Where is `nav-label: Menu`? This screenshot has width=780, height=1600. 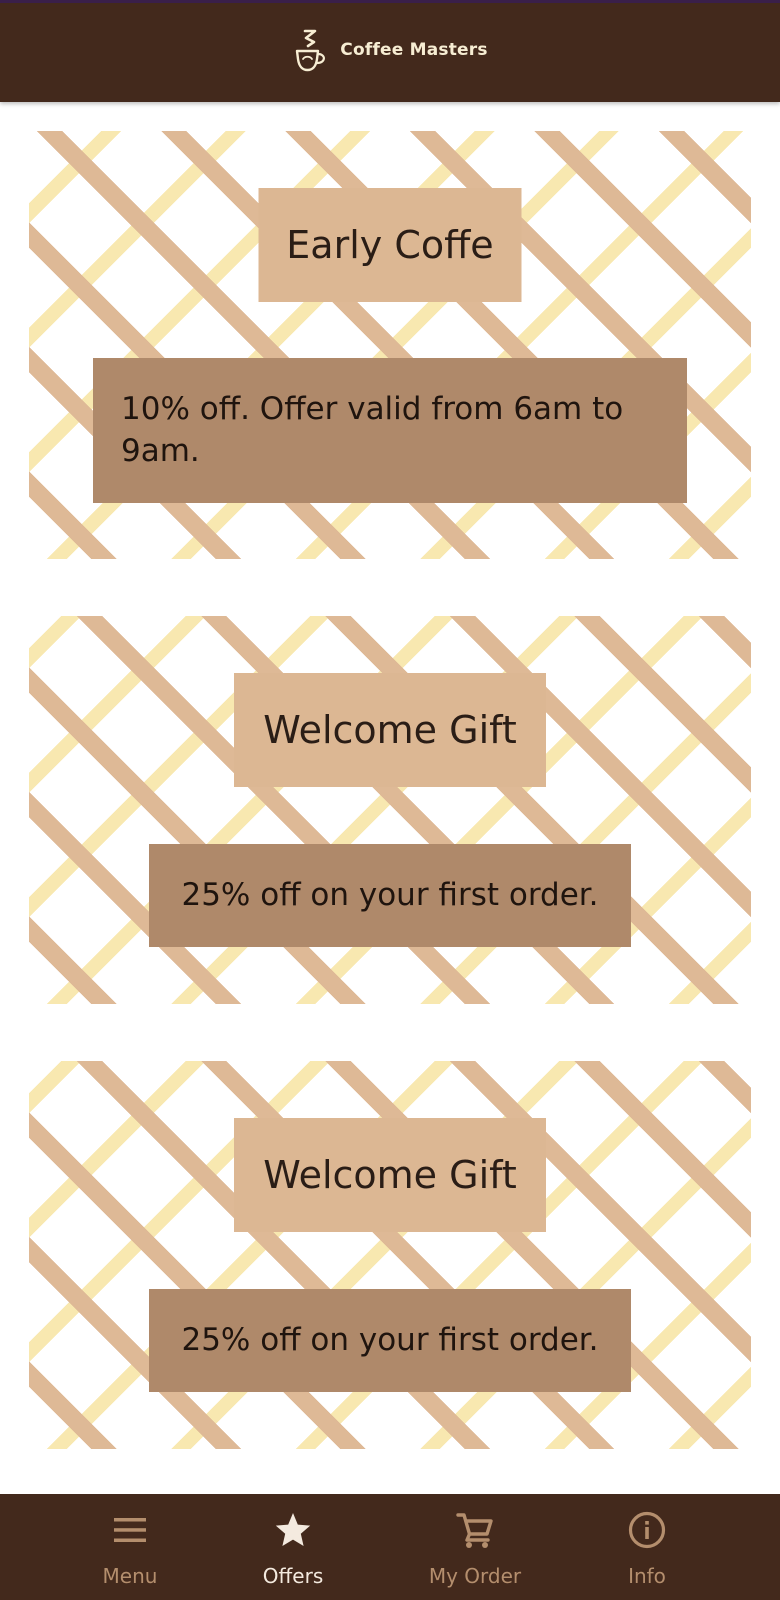 nav-label: Menu is located at coordinates (130, 1576).